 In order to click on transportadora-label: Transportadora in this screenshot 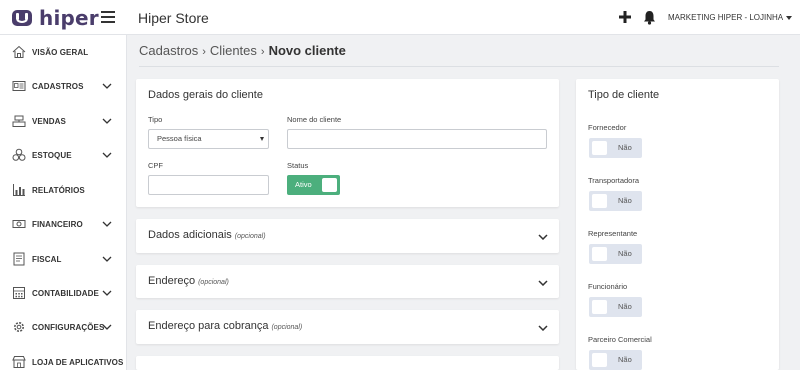, I will do `click(613, 180)`.